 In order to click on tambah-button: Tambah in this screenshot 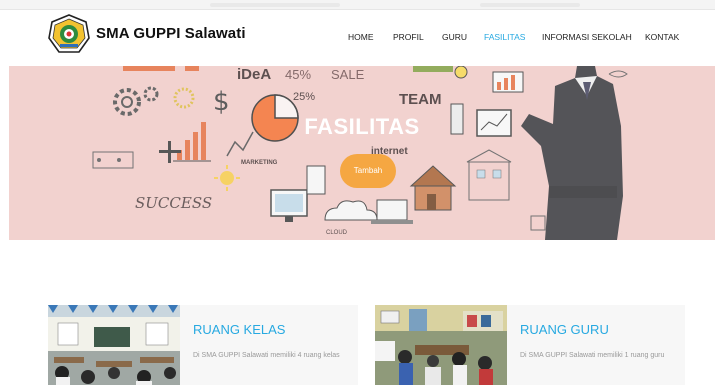, I will do `click(368, 171)`.